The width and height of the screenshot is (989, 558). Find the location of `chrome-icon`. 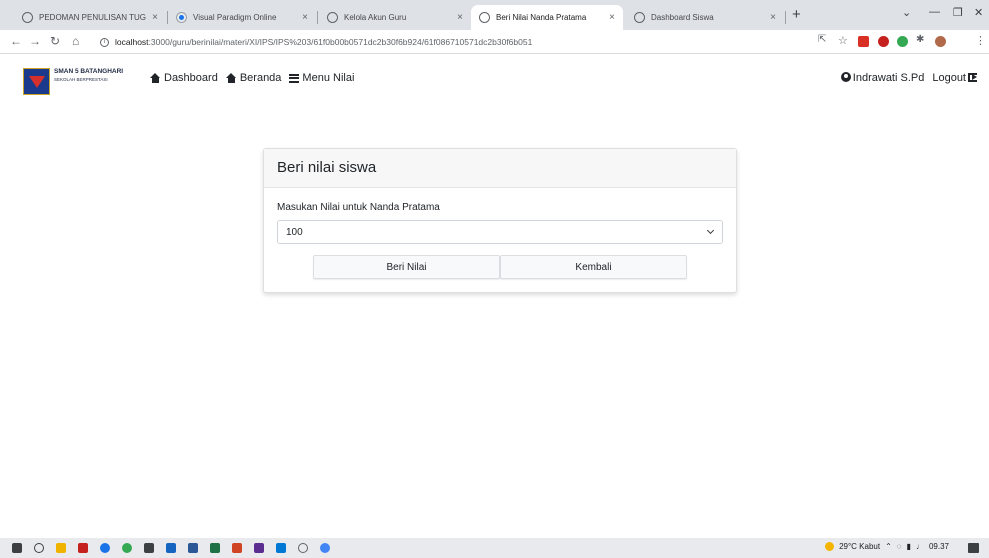

chrome-icon is located at coordinates (127, 548).